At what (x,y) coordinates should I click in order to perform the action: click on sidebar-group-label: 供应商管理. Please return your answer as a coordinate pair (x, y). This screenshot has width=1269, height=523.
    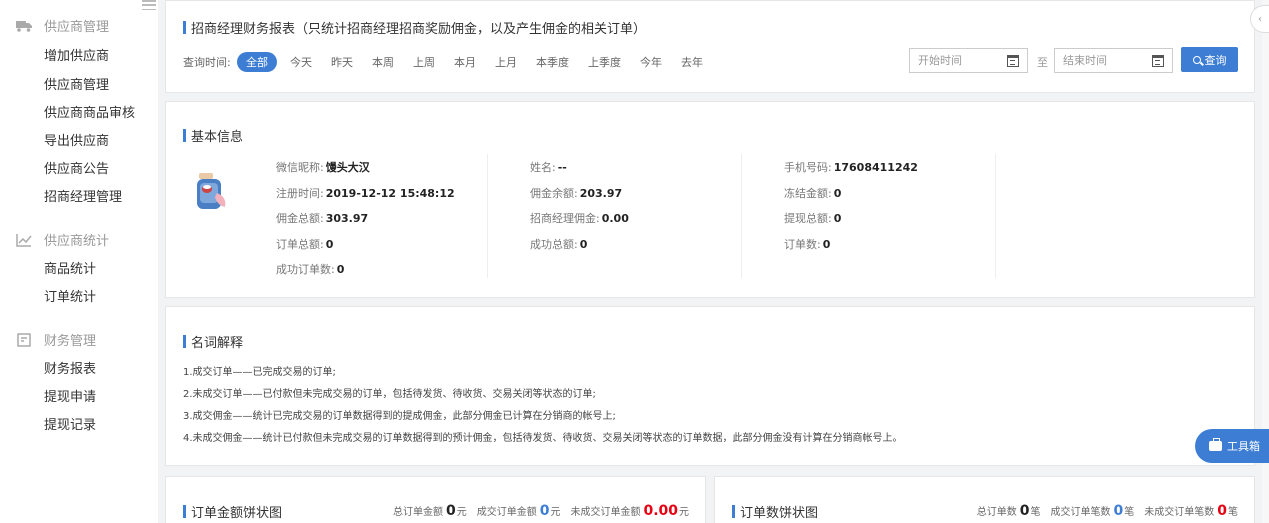
    Looking at the image, I should click on (77, 27).